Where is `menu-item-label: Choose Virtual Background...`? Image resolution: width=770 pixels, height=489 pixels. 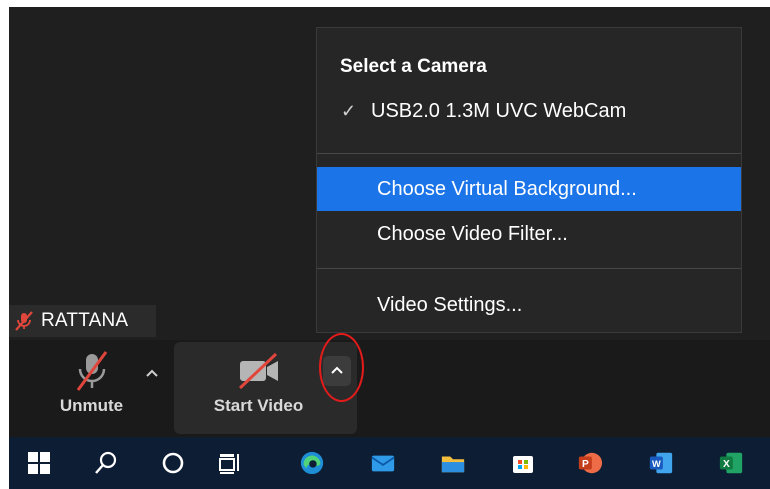 menu-item-label: Choose Virtual Background... is located at coordinates (507, 188).